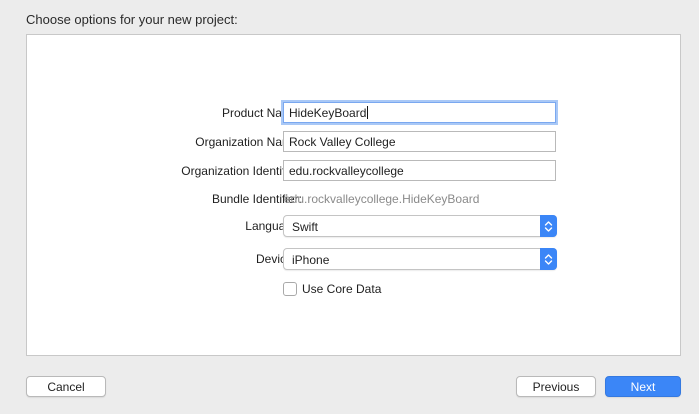  I want to click on devices-selected-value: iPhone, so click(311, 260).